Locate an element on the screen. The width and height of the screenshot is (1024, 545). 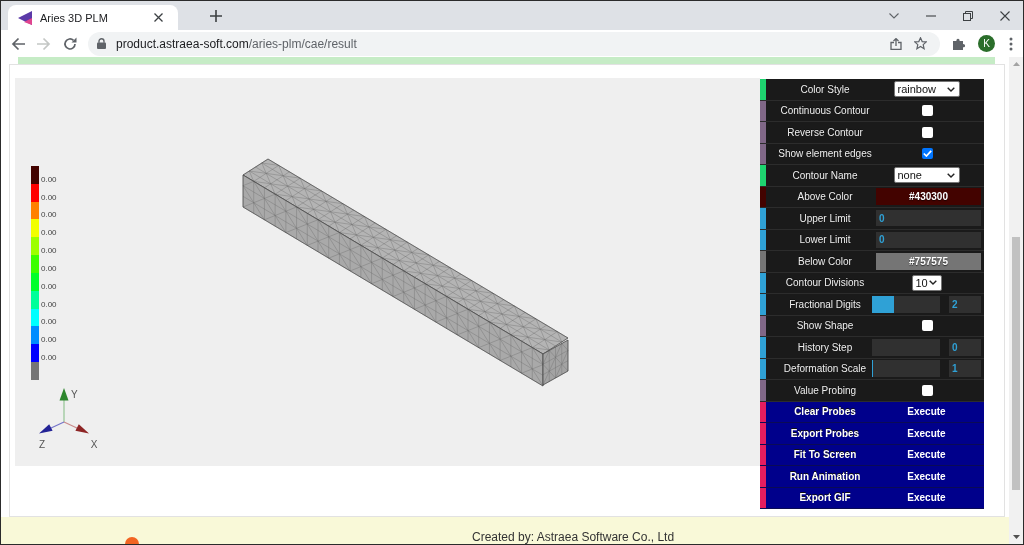
control-label: Clear Probes is located at coordinates (825, 412).